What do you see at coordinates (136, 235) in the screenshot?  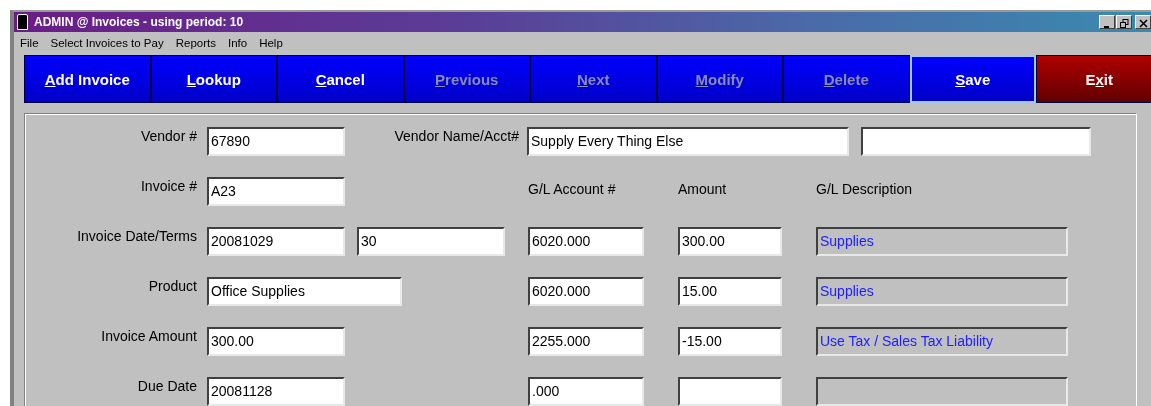 I see `field-label: Invoice Date/Terms` at bounding box center [136, 235].